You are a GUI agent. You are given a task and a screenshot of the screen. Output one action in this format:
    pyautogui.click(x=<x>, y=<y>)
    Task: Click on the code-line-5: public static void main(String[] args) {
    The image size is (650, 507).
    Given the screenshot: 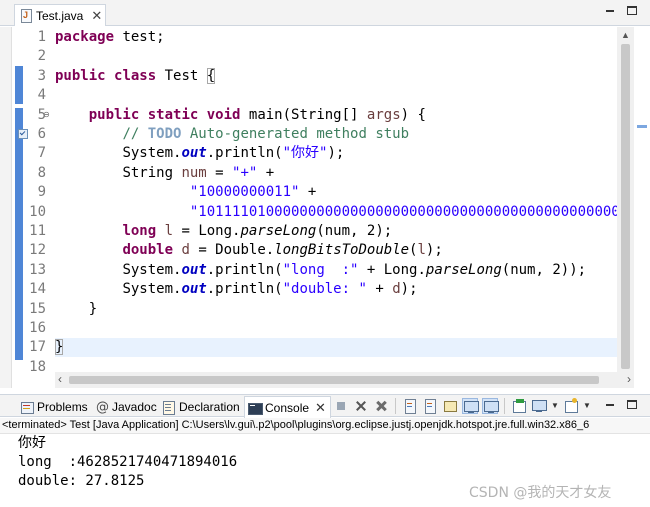 What is the action you would take?
    pyautogui.click(x=240, y=115)
    